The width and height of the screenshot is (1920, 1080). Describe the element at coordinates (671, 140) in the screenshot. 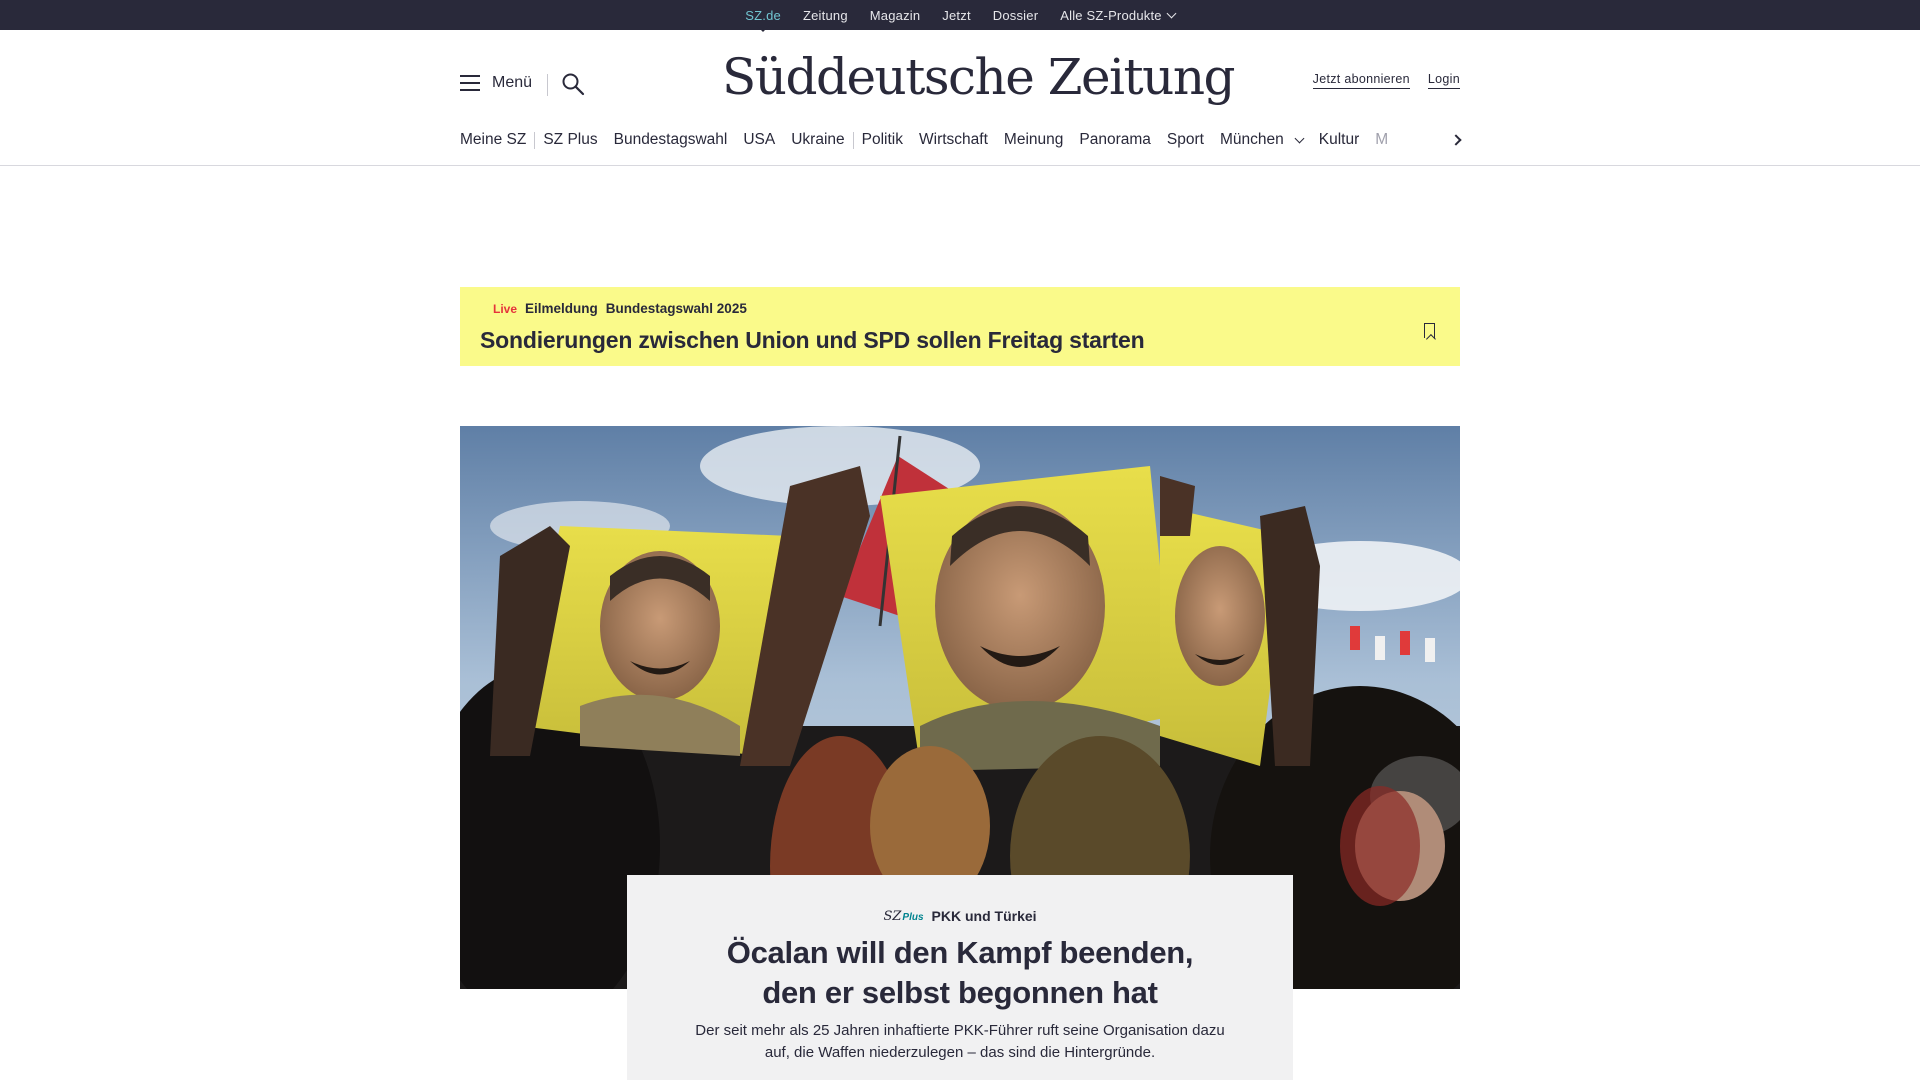

I see `nav-item-bundestagswahl: Bundestagswahl` at that location.